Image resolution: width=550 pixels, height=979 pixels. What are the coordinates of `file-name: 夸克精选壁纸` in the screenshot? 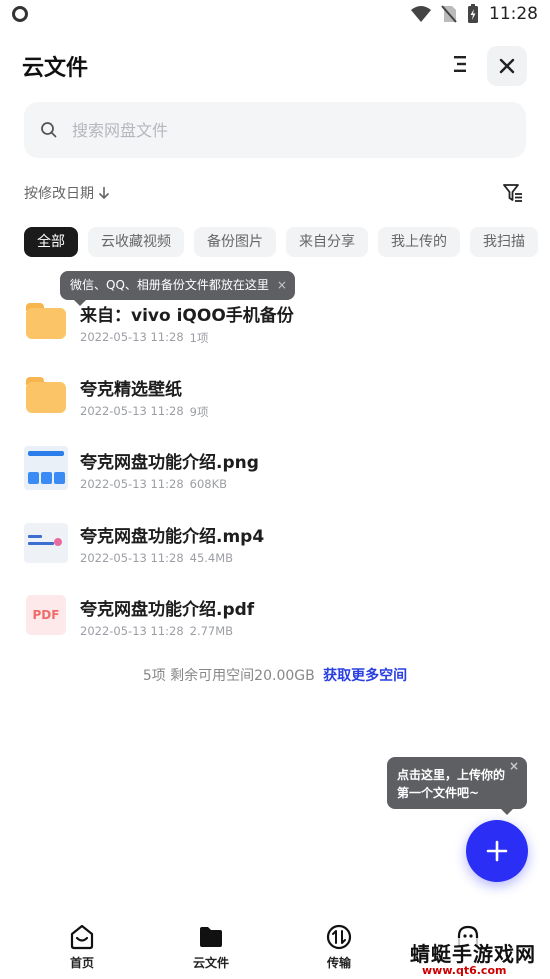 It's located at (131, 389).